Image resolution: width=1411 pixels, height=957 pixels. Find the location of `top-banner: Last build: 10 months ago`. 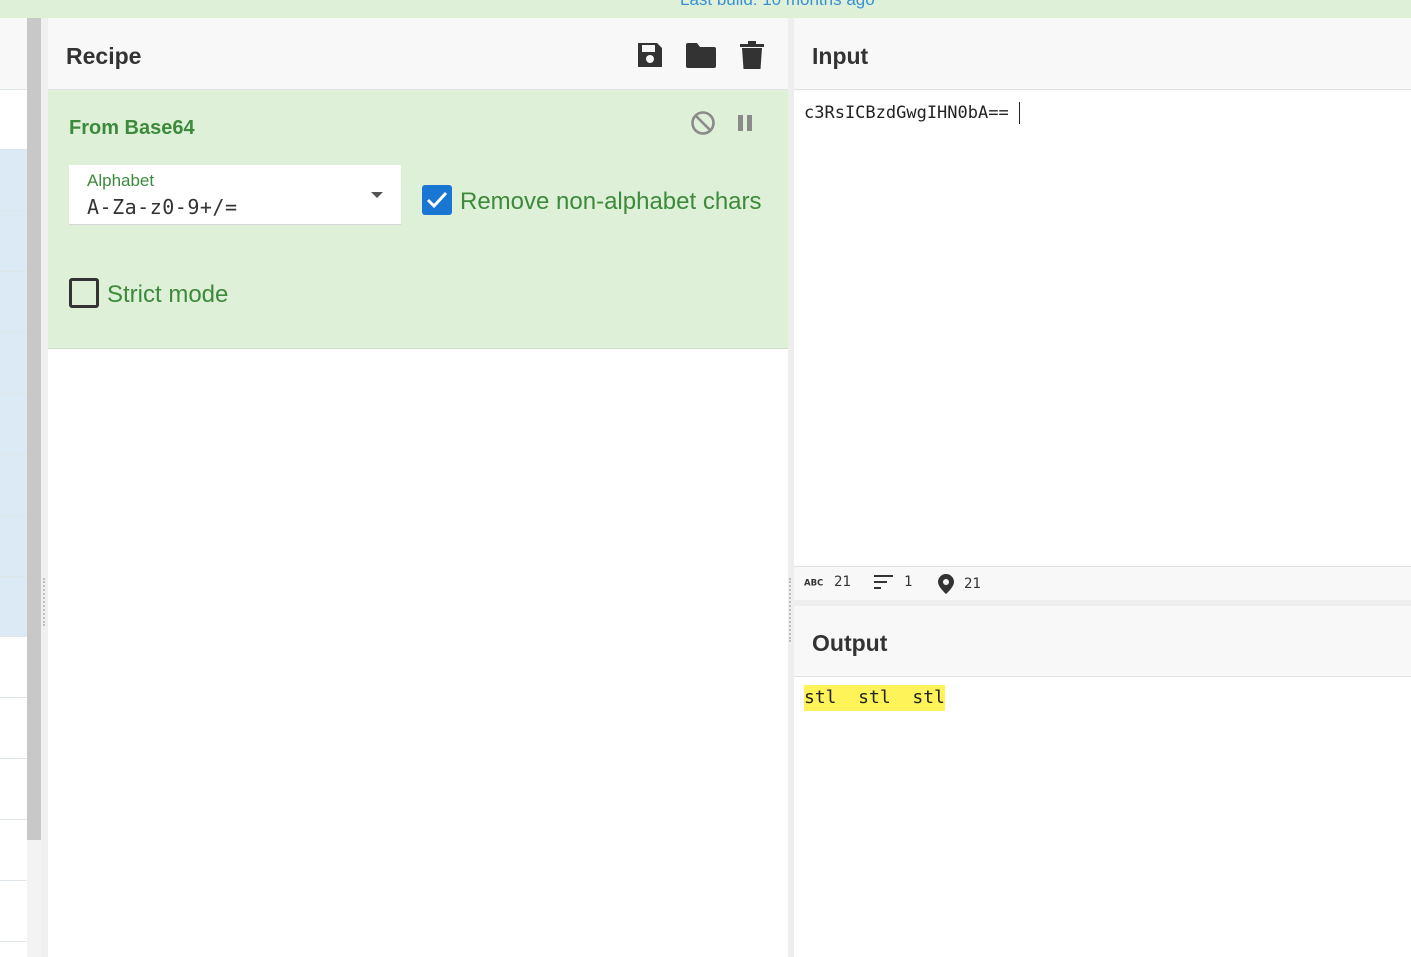

top-banner: Last build: 10 months ago is located at coordinates (705, 9).